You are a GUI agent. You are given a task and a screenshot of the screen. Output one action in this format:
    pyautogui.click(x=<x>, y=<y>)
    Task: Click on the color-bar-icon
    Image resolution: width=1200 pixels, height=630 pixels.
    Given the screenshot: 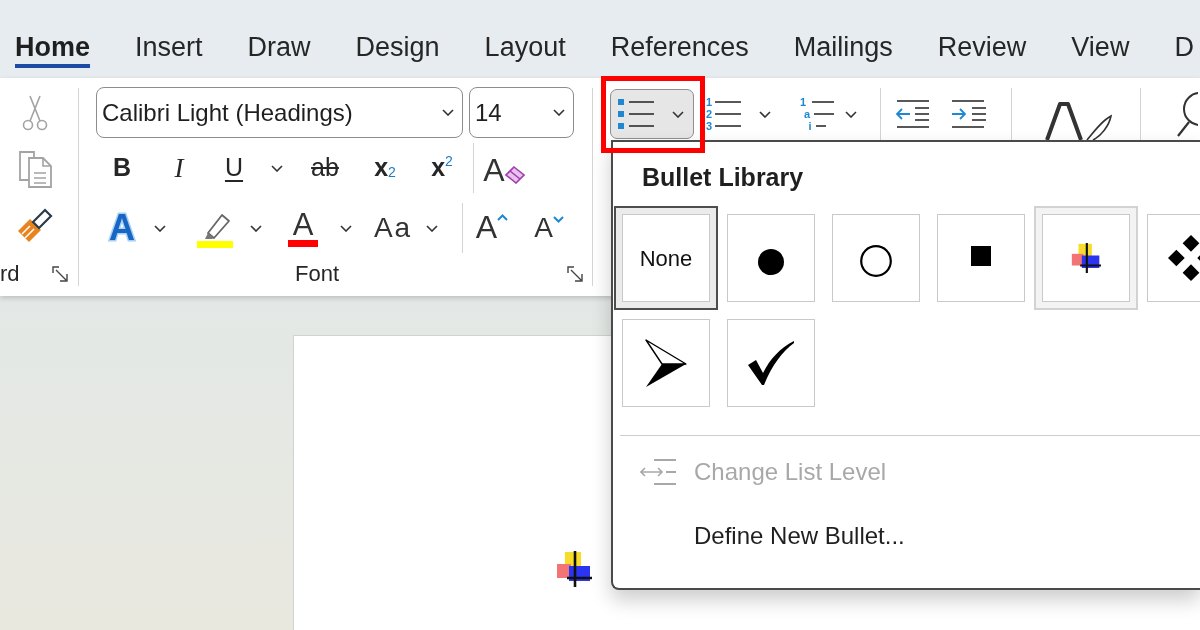 What is the action you would take?
    pyautogui.click(x=303, y=243)
    